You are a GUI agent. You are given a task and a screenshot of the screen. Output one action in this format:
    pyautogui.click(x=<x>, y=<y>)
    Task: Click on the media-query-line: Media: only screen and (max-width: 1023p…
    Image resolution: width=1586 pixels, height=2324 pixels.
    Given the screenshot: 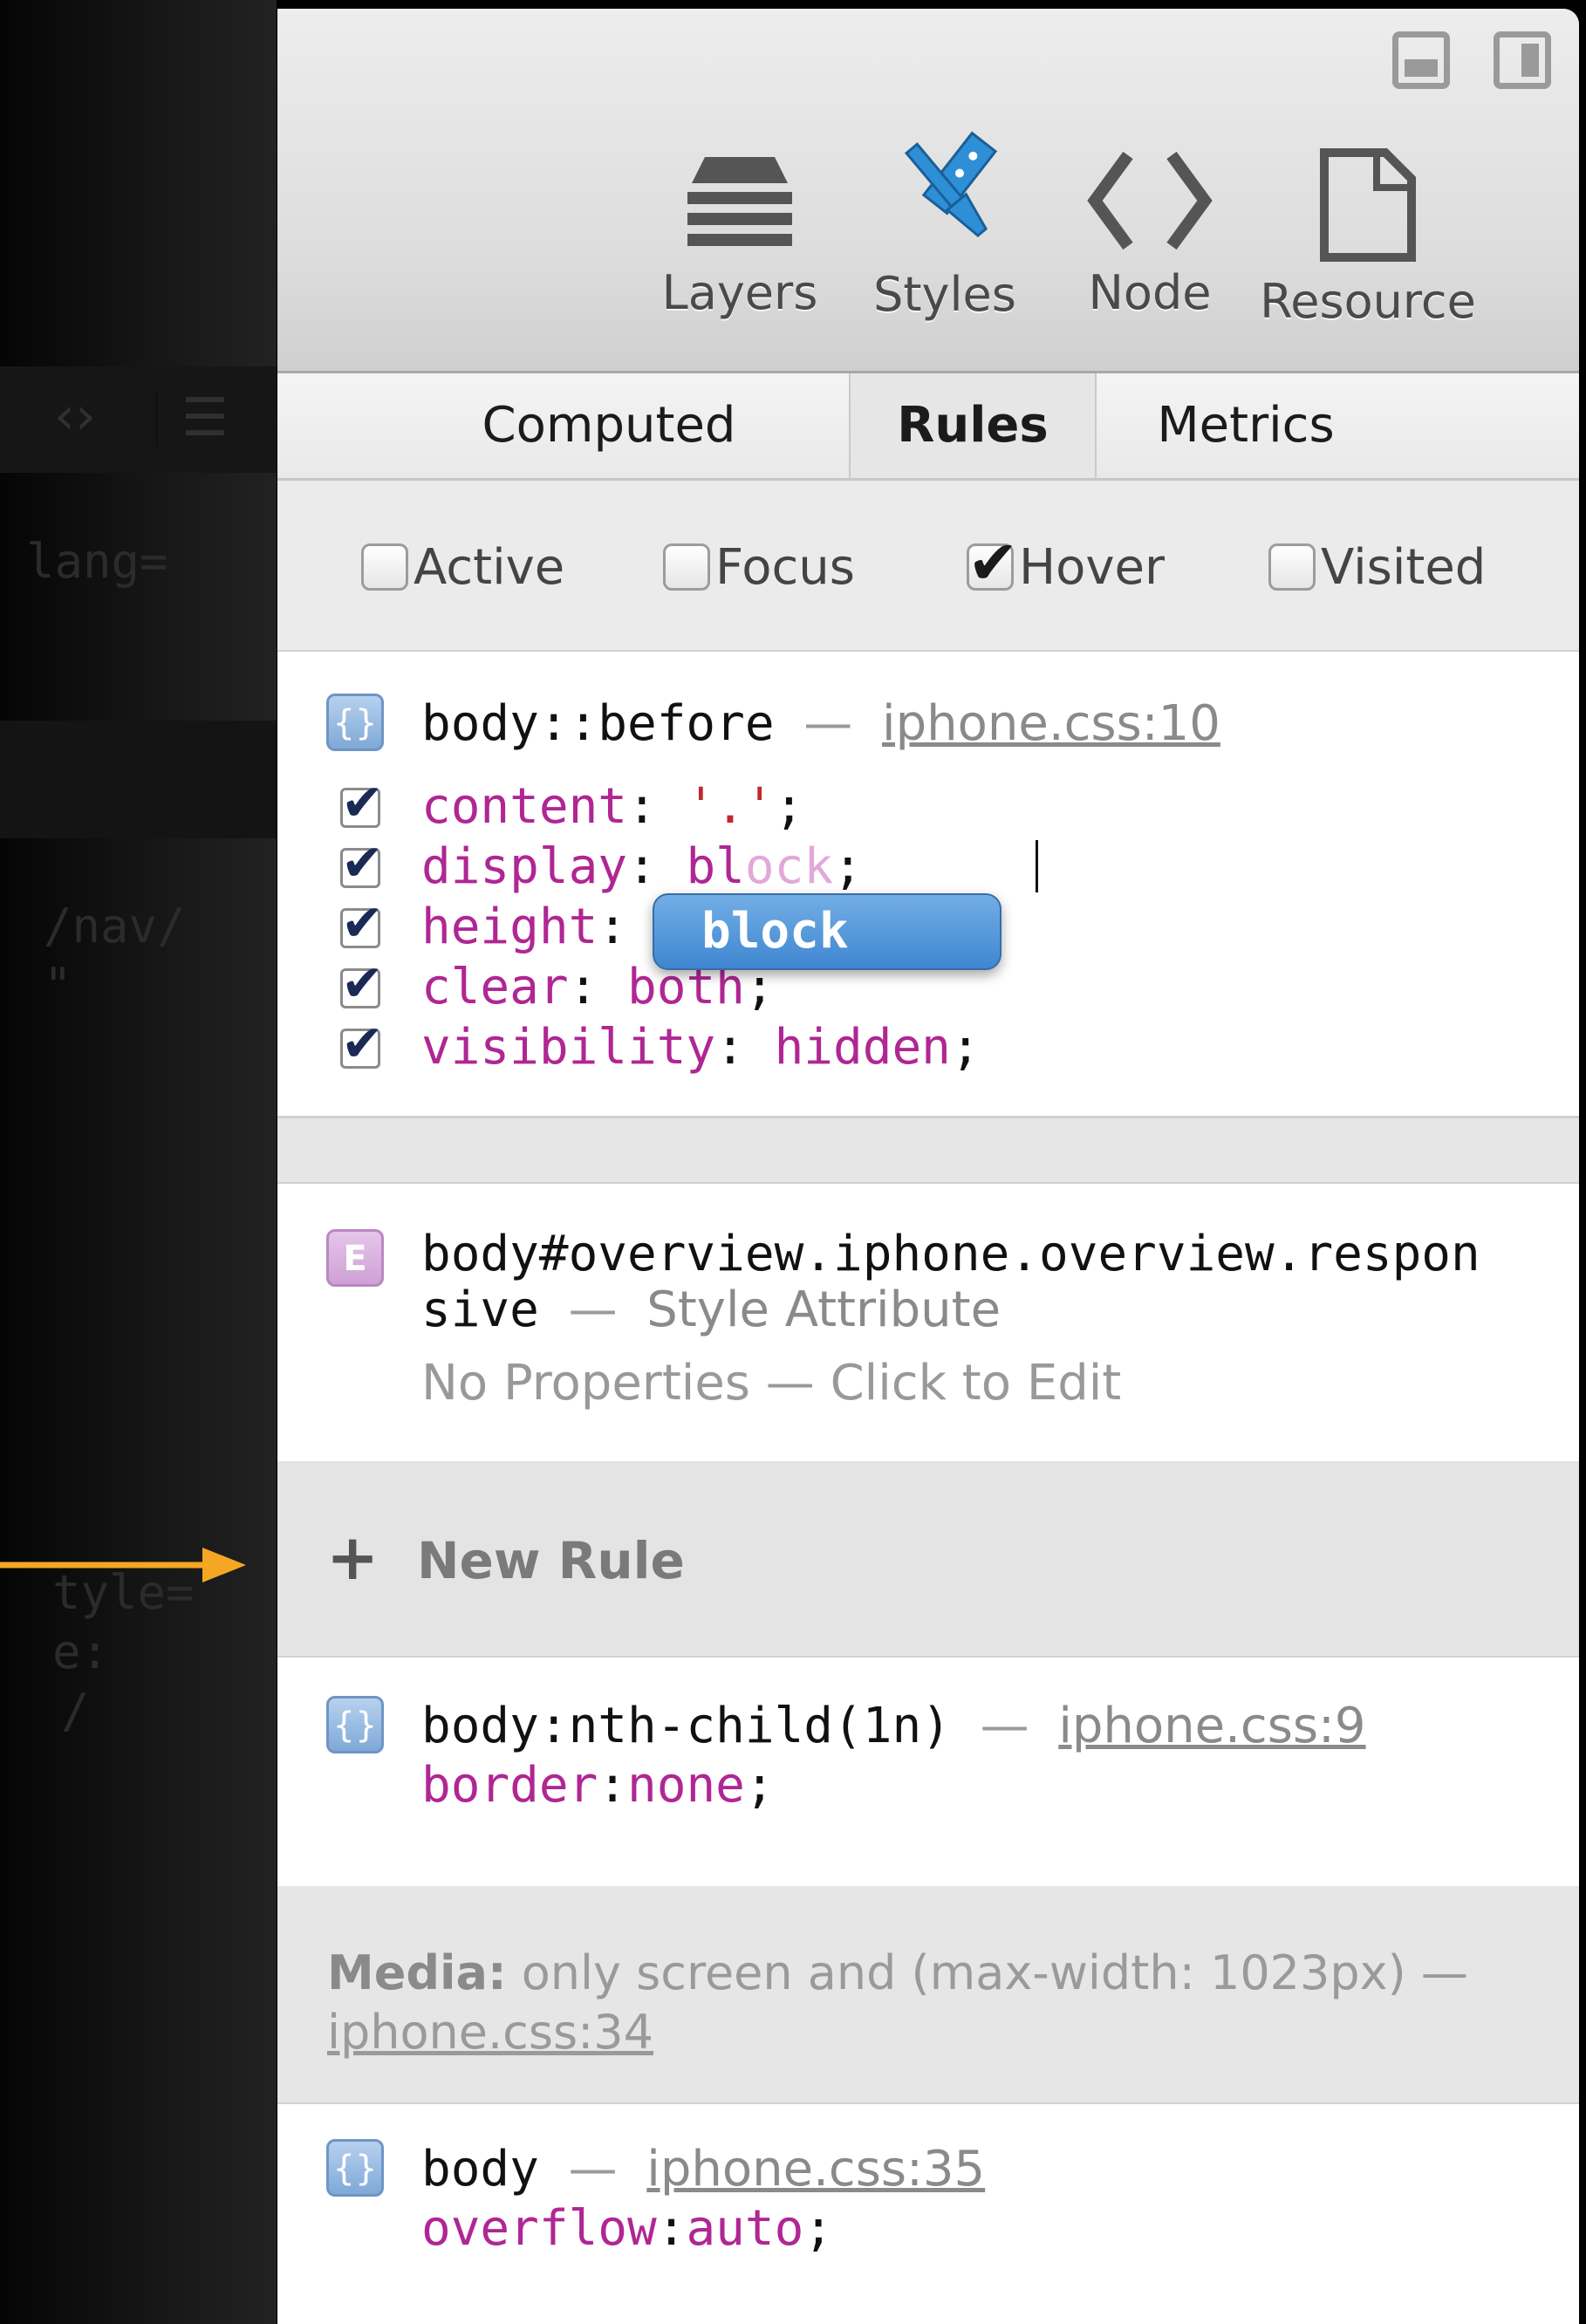 What is the action you would take?
    pyautogui.click(x=897, y=1973)
    